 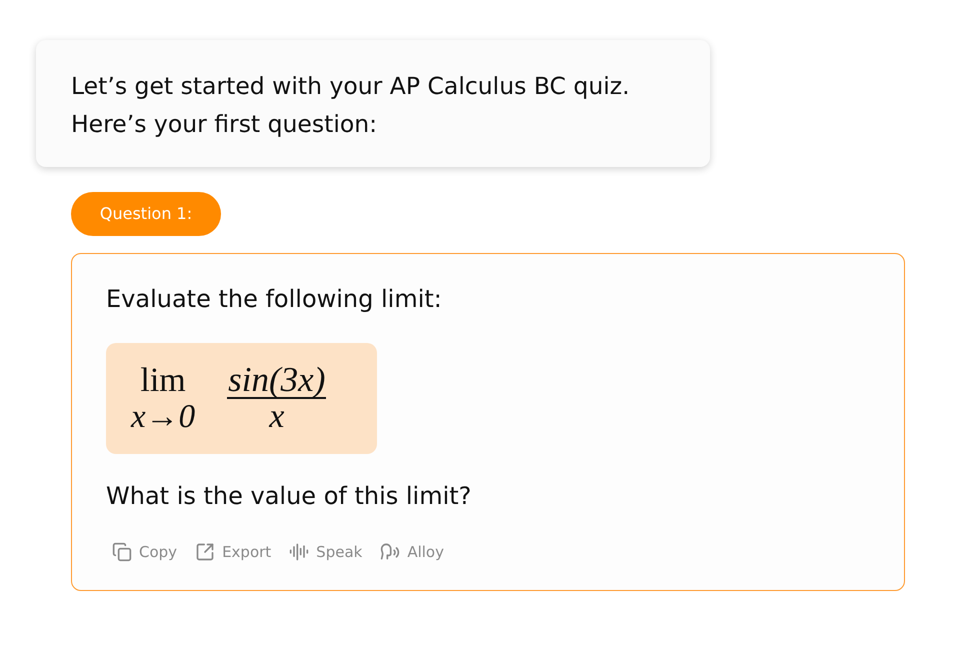 I want to click on question-prompt: Evaluate the following limit:, so click(x=274, y=299).